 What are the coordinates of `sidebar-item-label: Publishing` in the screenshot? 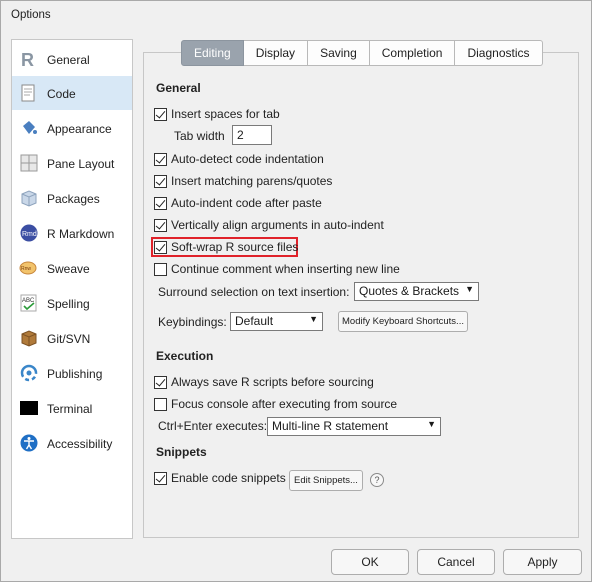 It's located at (75, 374).